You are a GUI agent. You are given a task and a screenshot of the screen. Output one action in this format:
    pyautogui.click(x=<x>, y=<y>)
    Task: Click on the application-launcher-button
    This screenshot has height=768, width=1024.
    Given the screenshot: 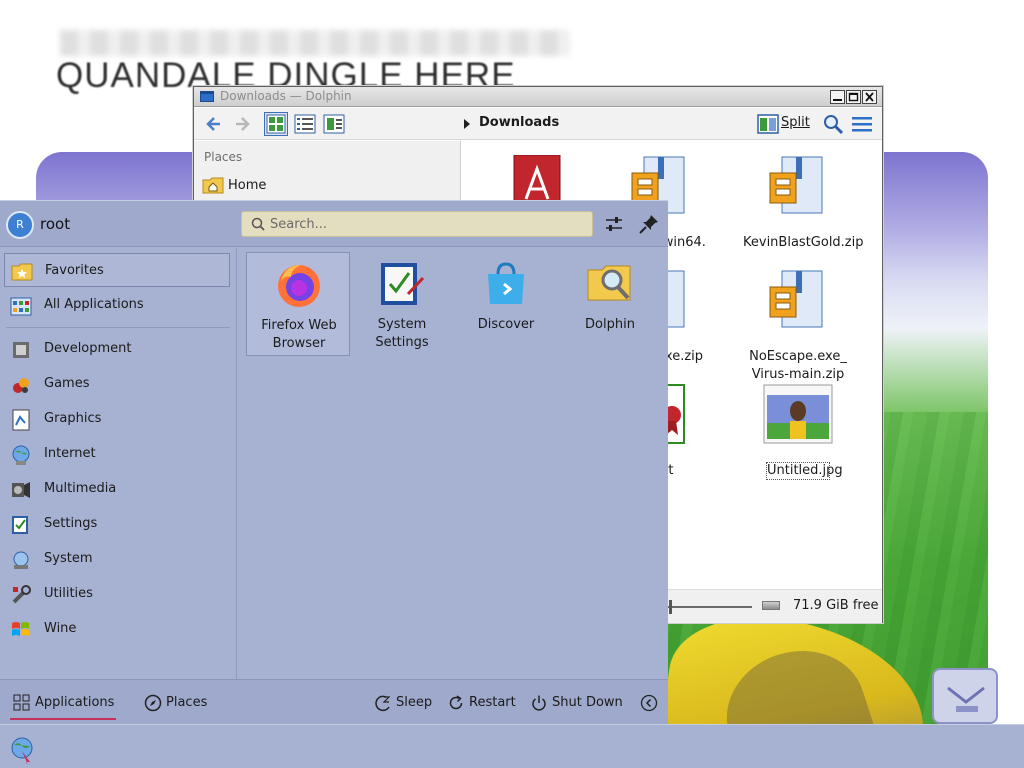 What is the action you would take?
    pyautogui.click(x=23, y=750)
    